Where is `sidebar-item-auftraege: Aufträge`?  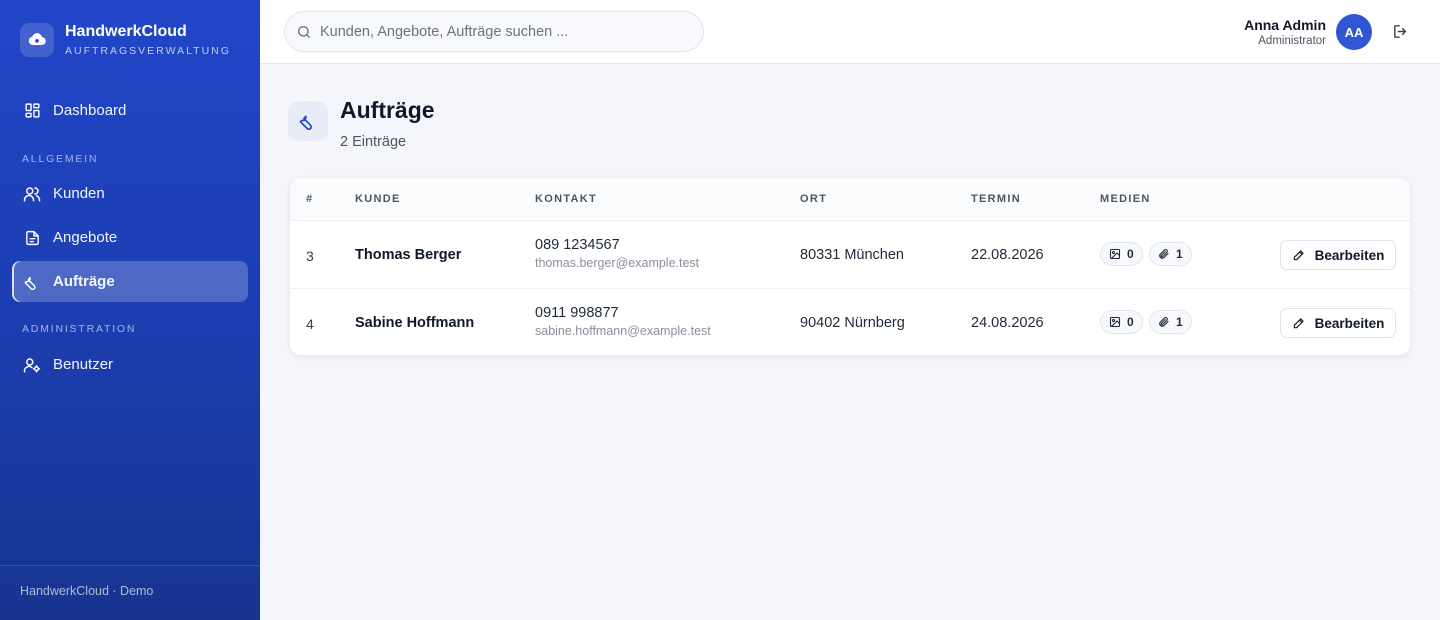 sidebar-item-auftraege: Aufträge is located at coordinates (130, 281).